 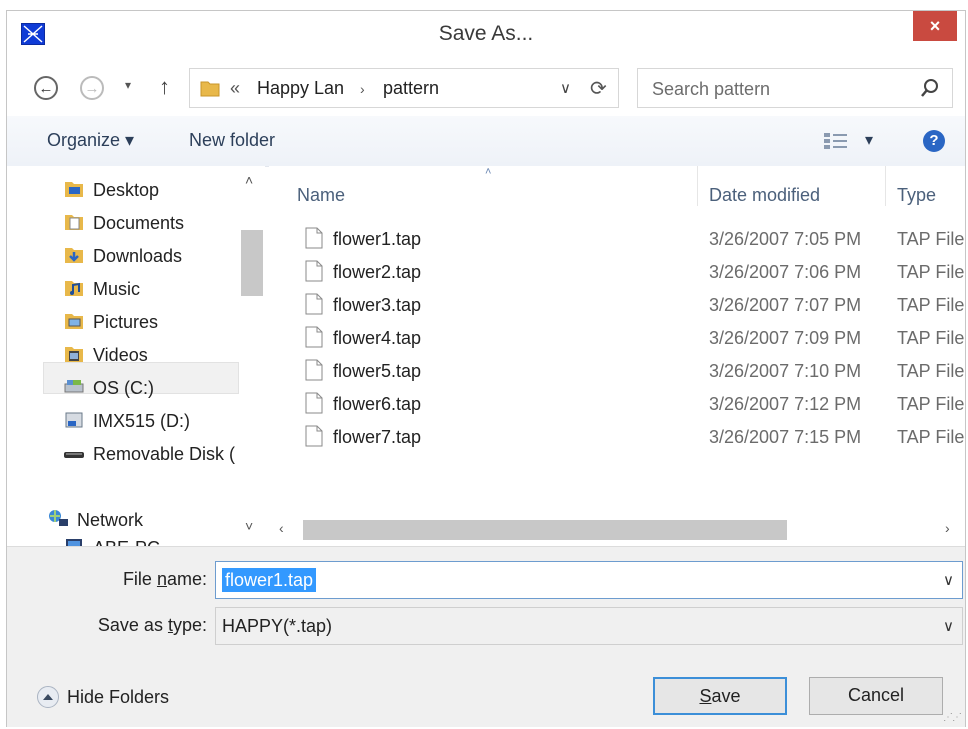 I want to click on file-list-horizontal-scrollbar: ‹ ›, so click(x=617, y=530).